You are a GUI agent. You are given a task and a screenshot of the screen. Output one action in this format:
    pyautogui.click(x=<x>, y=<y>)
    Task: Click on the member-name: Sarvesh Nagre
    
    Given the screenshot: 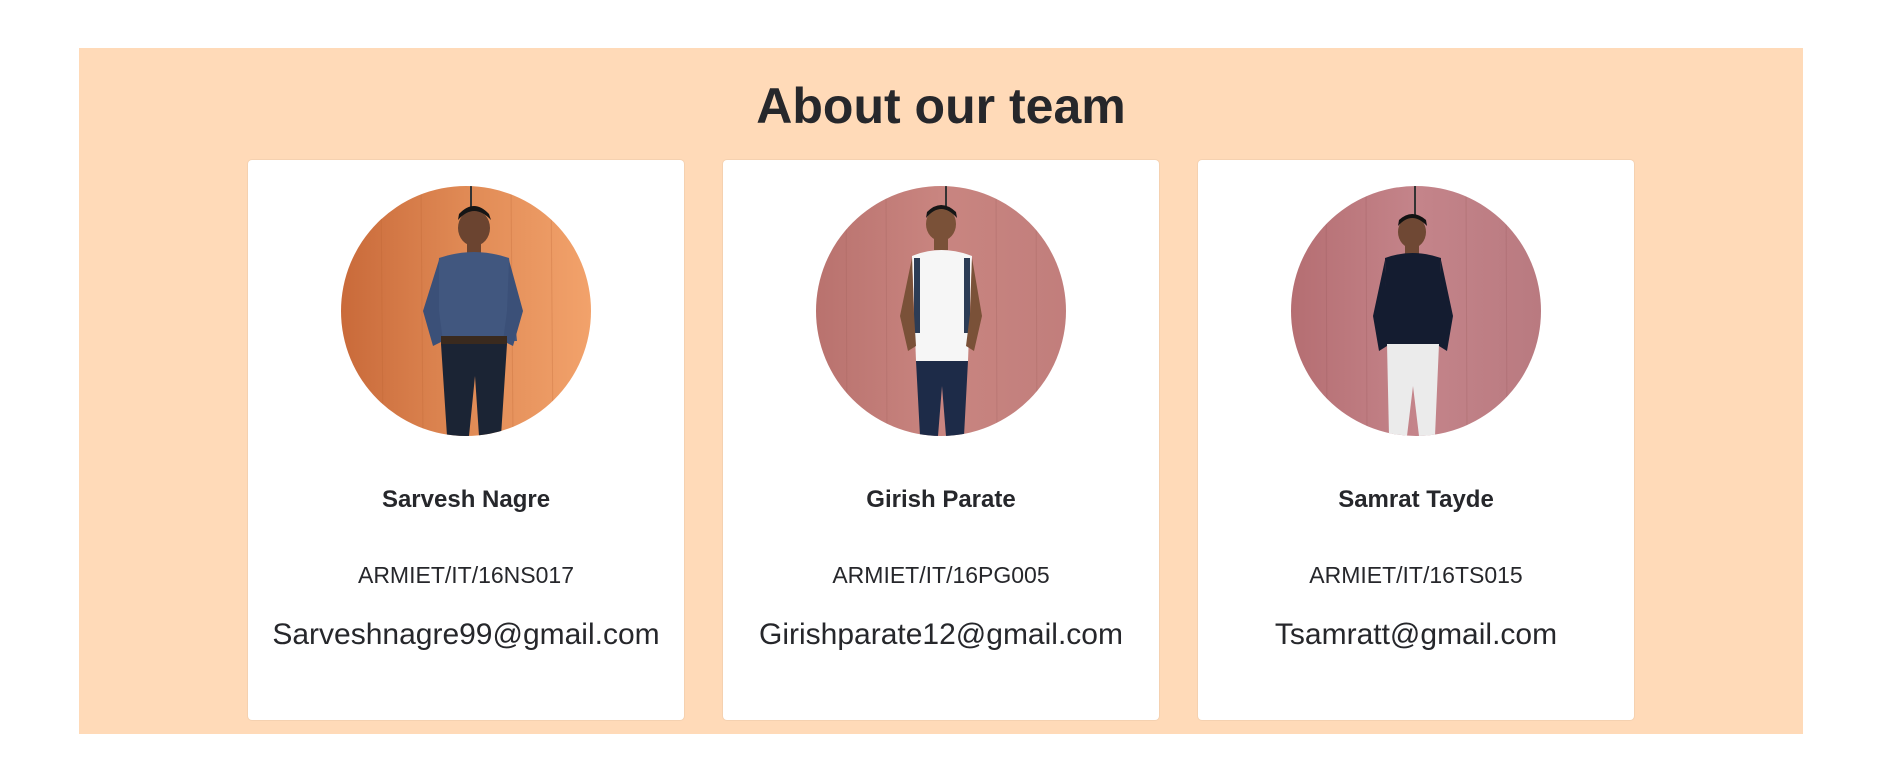 What is the action you would take?
    pyautogui.click(x=466, y=499)
    